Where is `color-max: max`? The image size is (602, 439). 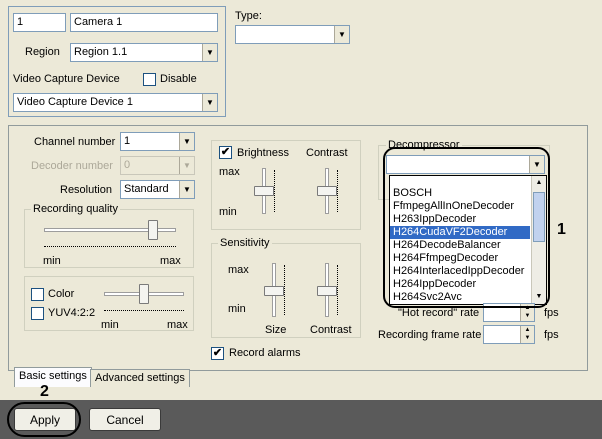 color-max: max is located at coordinates (177, 325).